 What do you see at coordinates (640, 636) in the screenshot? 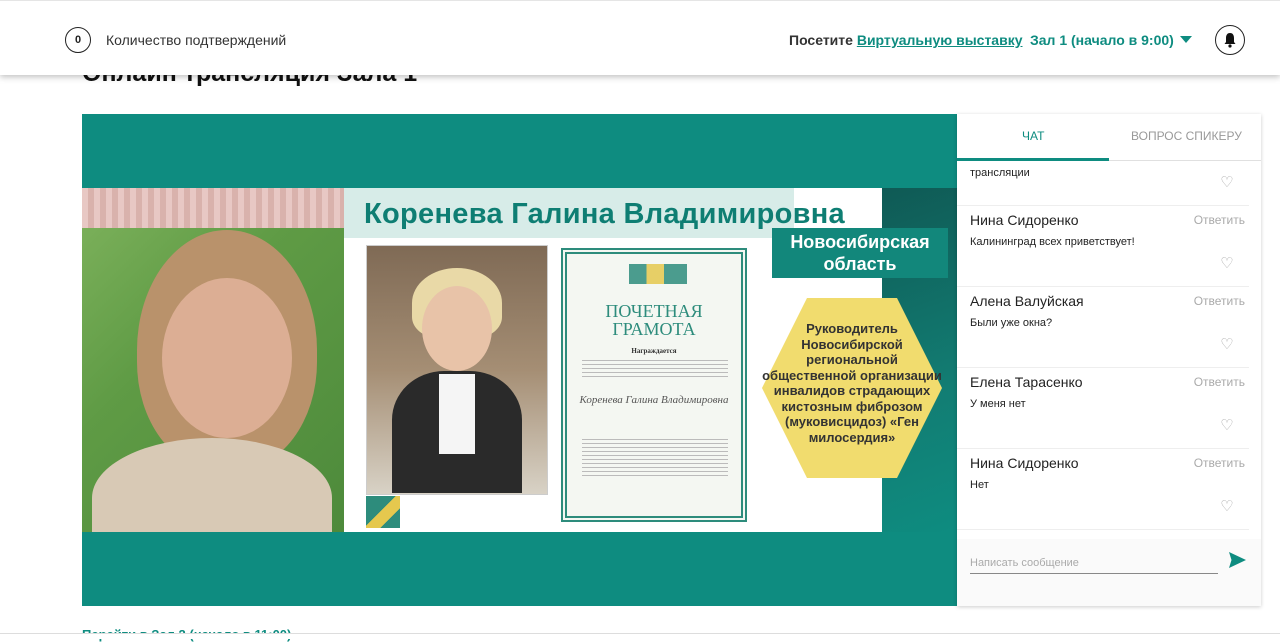
I see `page-divider` at bounding box center [640, 636].